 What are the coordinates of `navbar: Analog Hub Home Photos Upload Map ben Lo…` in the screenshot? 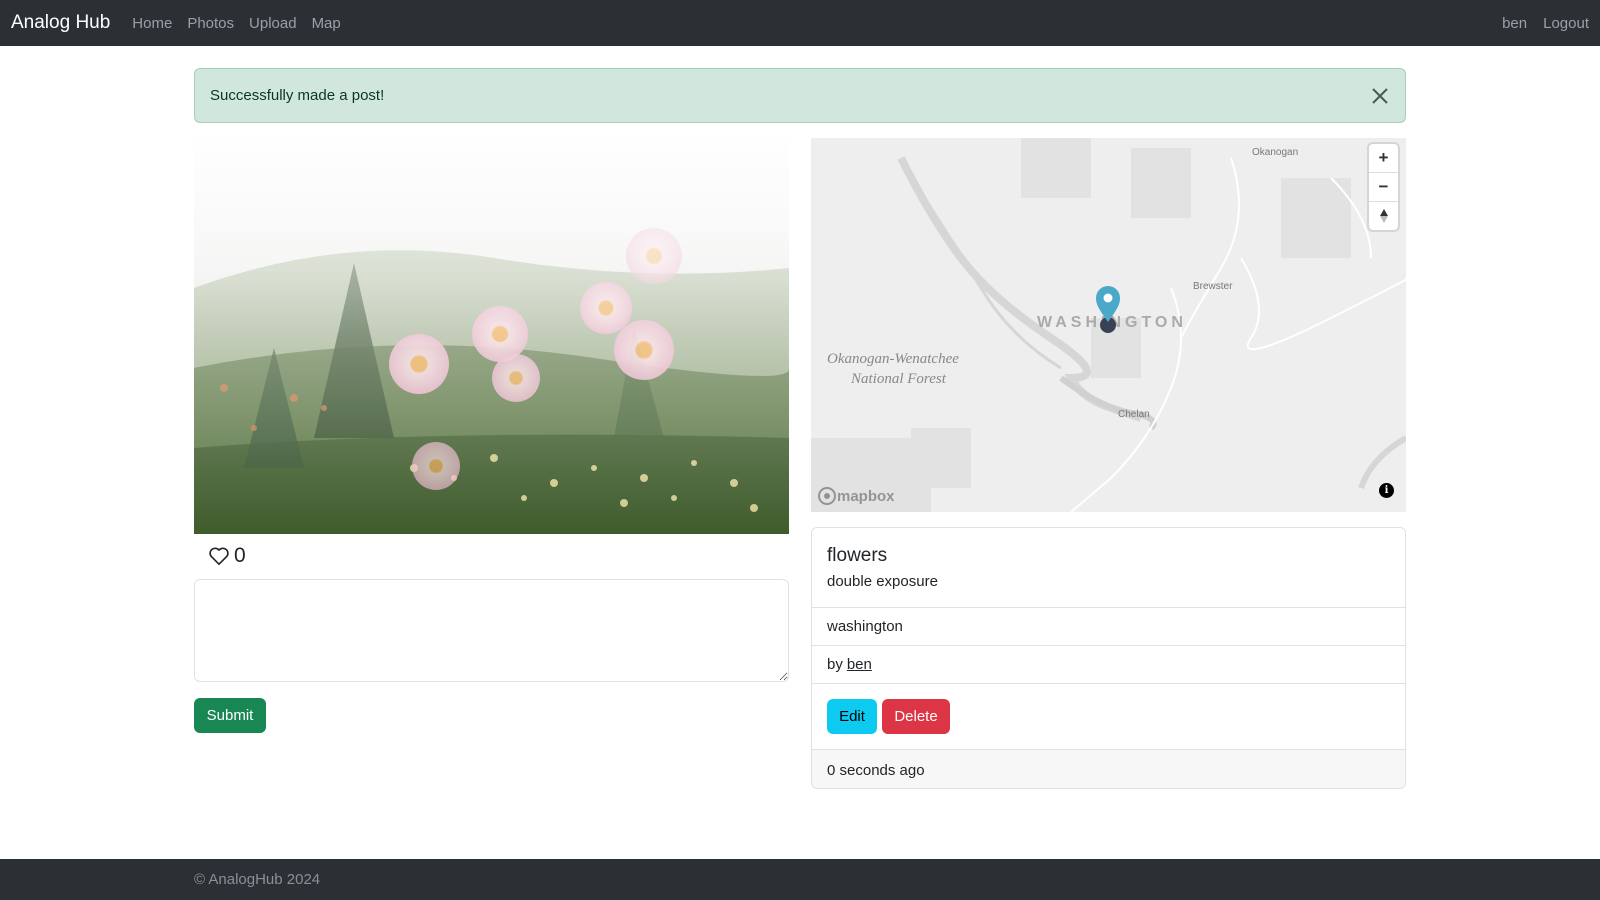 It's located at (800, 23).